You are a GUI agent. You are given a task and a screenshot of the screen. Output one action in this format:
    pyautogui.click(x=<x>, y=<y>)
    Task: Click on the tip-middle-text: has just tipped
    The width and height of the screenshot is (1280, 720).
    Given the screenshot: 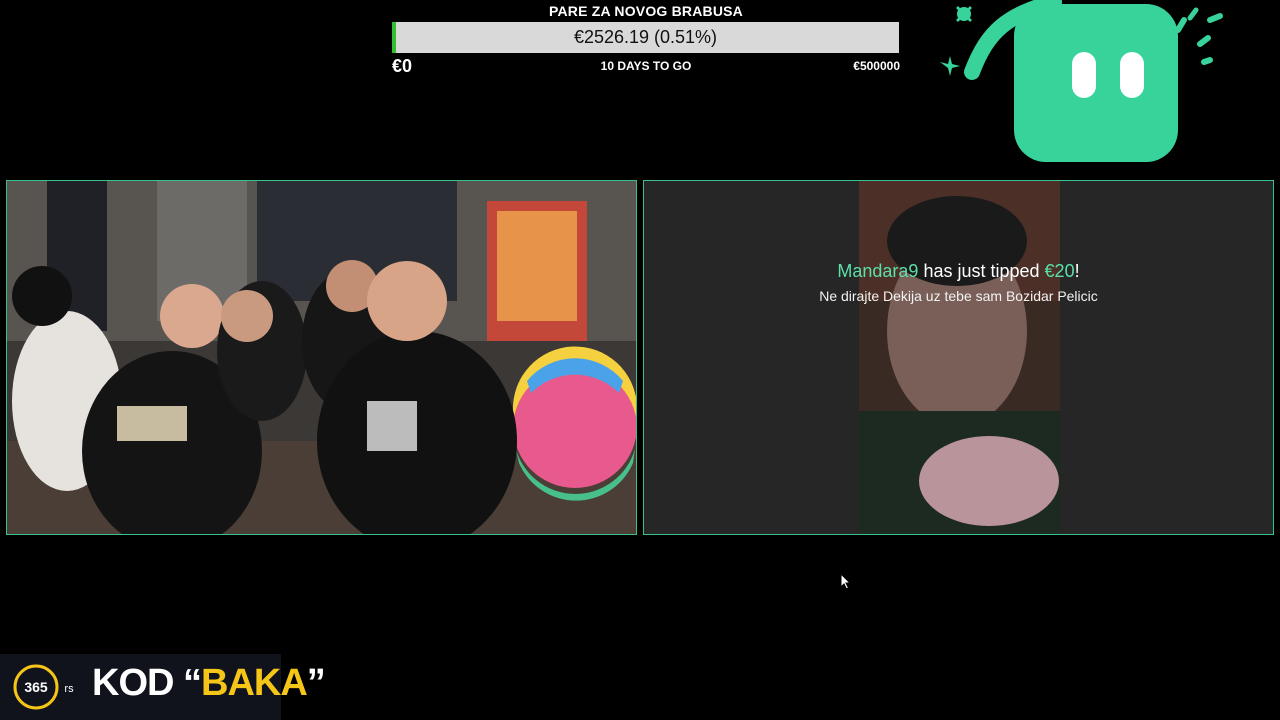 What is the action you would take?
    pyautogui.click(x=981, y=271)
    